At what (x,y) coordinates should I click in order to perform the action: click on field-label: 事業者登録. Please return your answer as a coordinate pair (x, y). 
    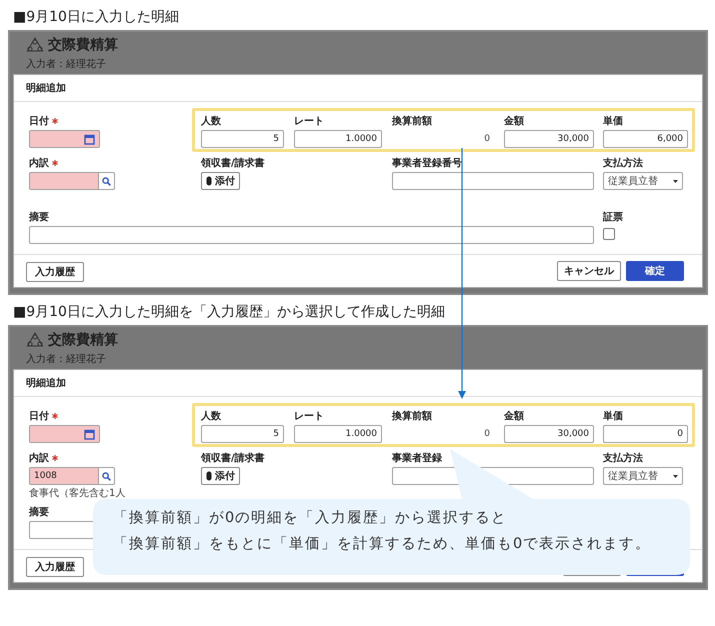
    Looking at the image, I should click on (417, 458).